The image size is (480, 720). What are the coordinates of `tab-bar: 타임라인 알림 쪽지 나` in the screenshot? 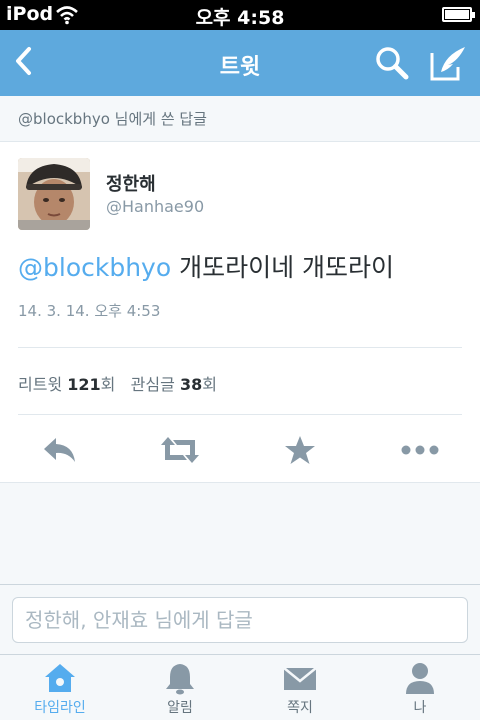 It's located at (240, 687).